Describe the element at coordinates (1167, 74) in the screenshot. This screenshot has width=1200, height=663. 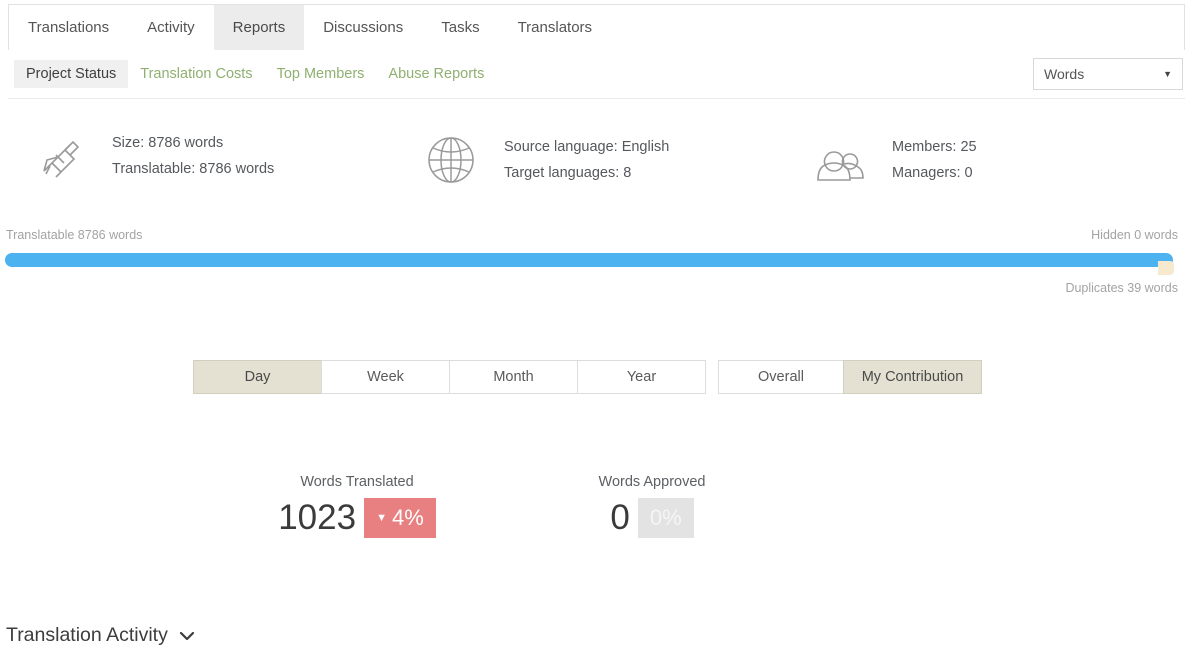
I see `chevron-down-icon: ▼` at that location.